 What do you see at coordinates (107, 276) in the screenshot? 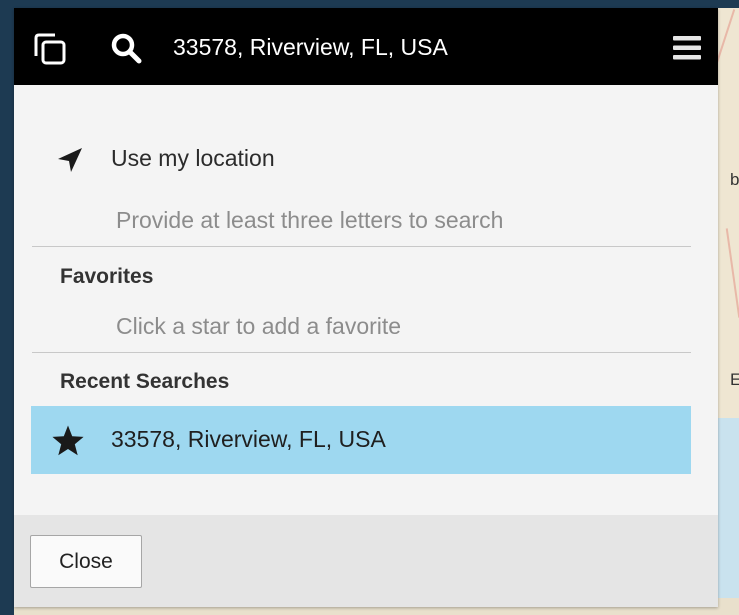
I see `favorites-heading: Favorites` at bounding box center [107, 276].